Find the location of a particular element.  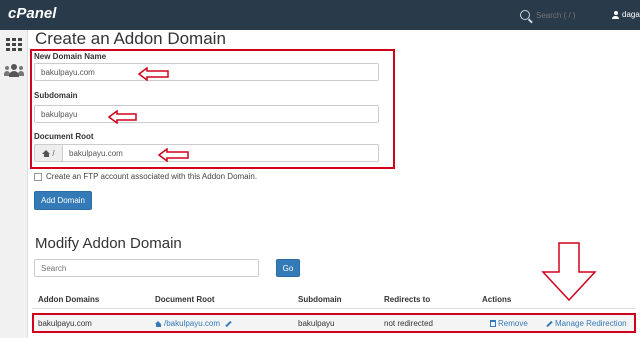

trash-icon is located at coordinates (493, 324).